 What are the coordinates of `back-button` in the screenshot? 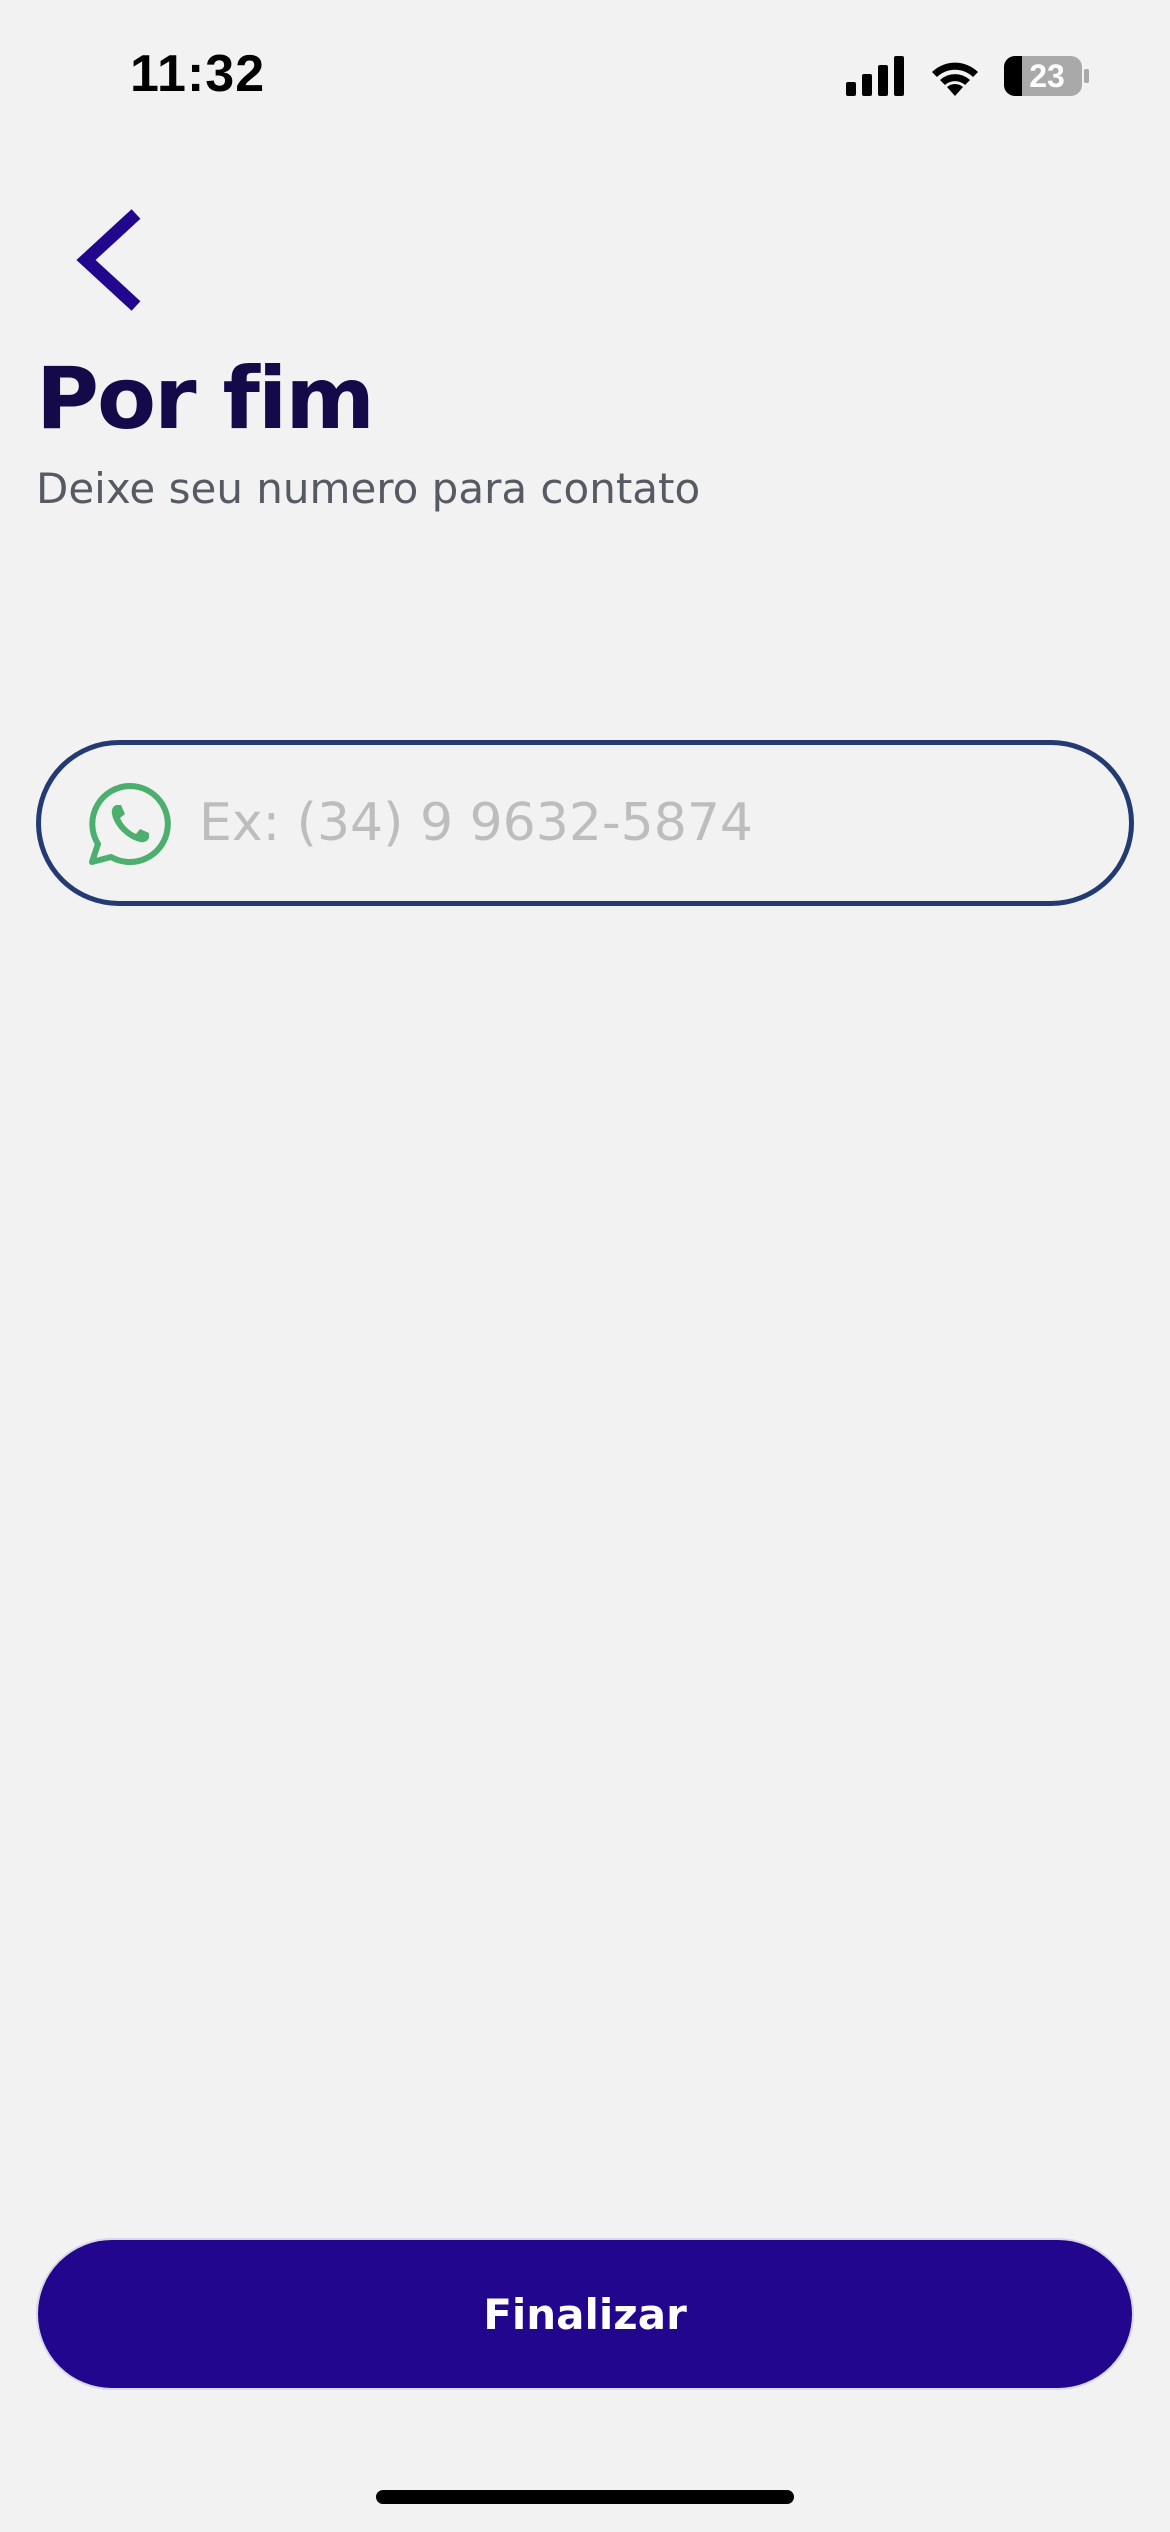 It's located at (115, 260).